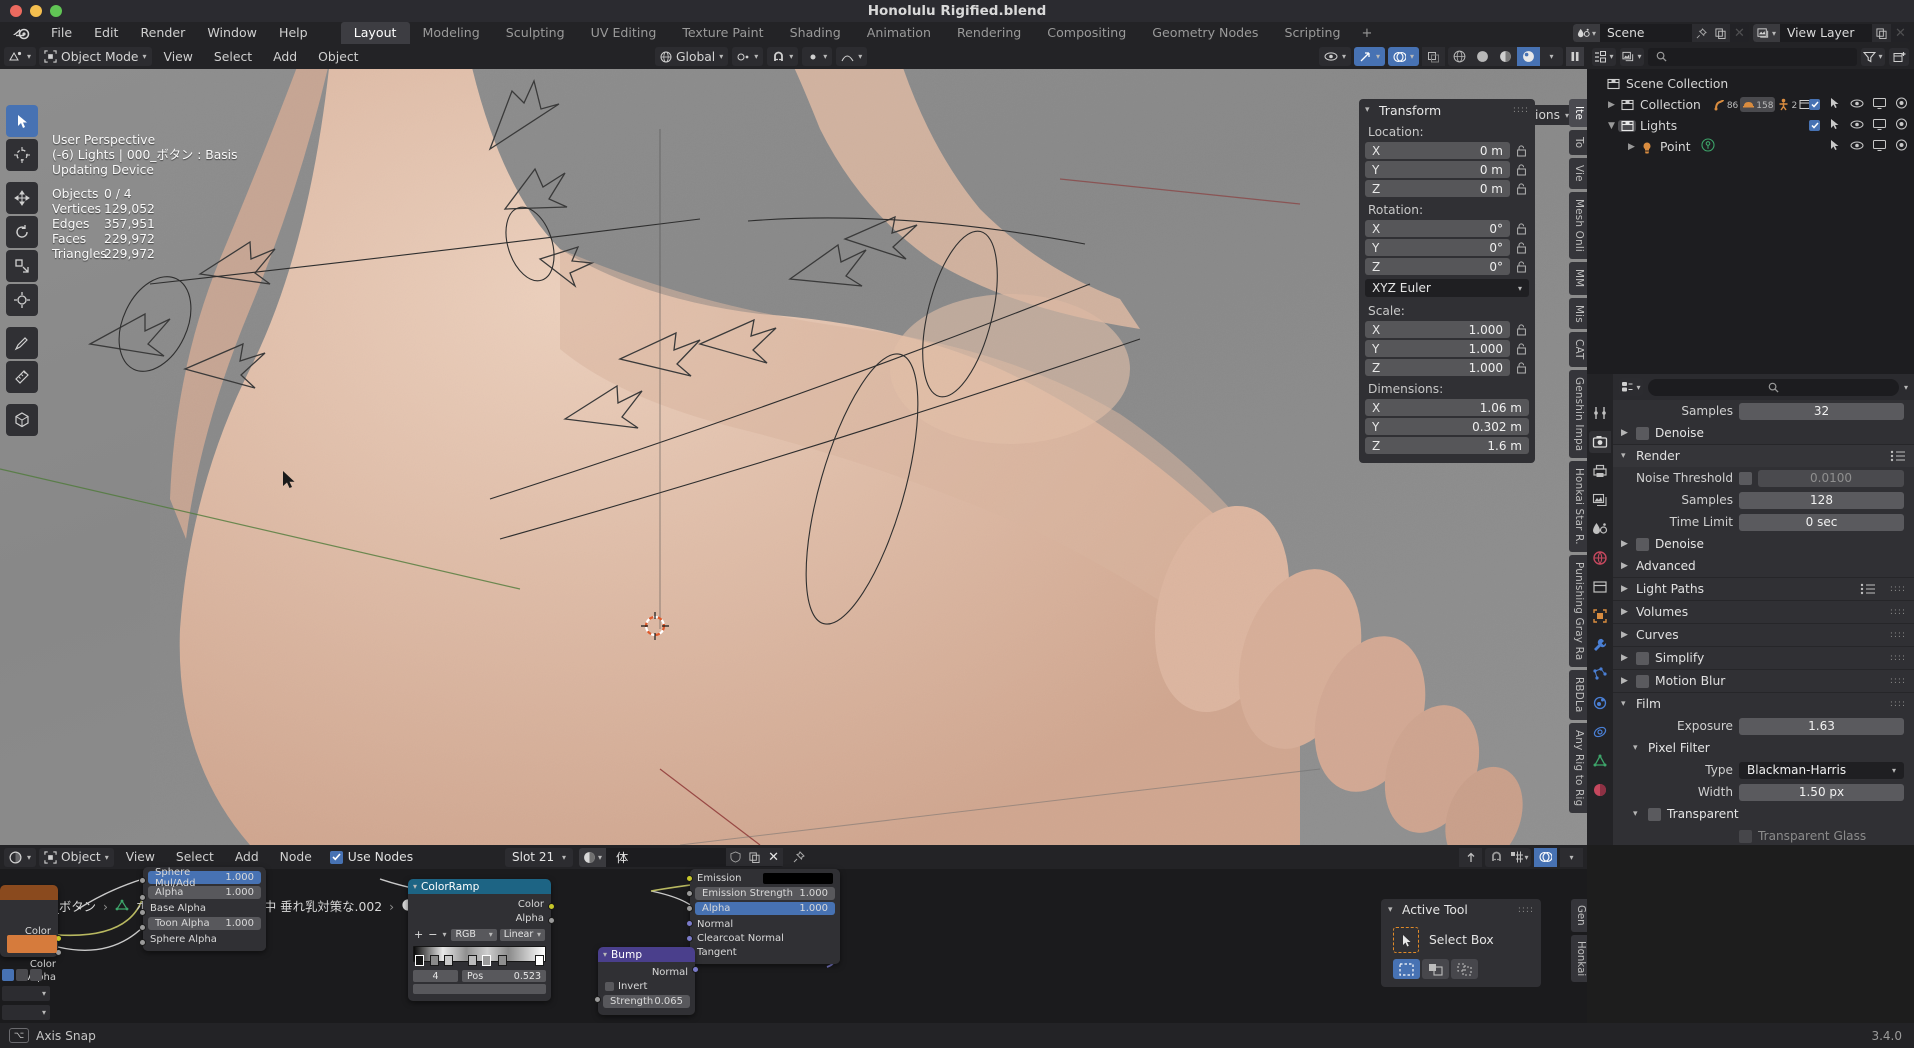 The image size is (1914, 1048). Describe the element at coordinates (815, 33) in the screenshot. I see `workspace-tab-shading: Shading` at that location.